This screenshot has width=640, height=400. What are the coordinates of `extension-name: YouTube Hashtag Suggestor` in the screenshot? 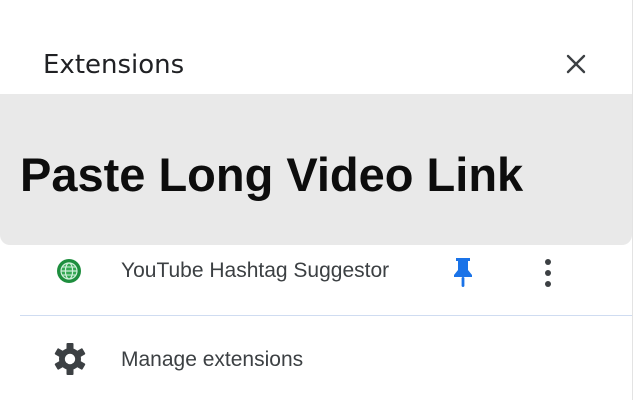 It's located at (255, 270).